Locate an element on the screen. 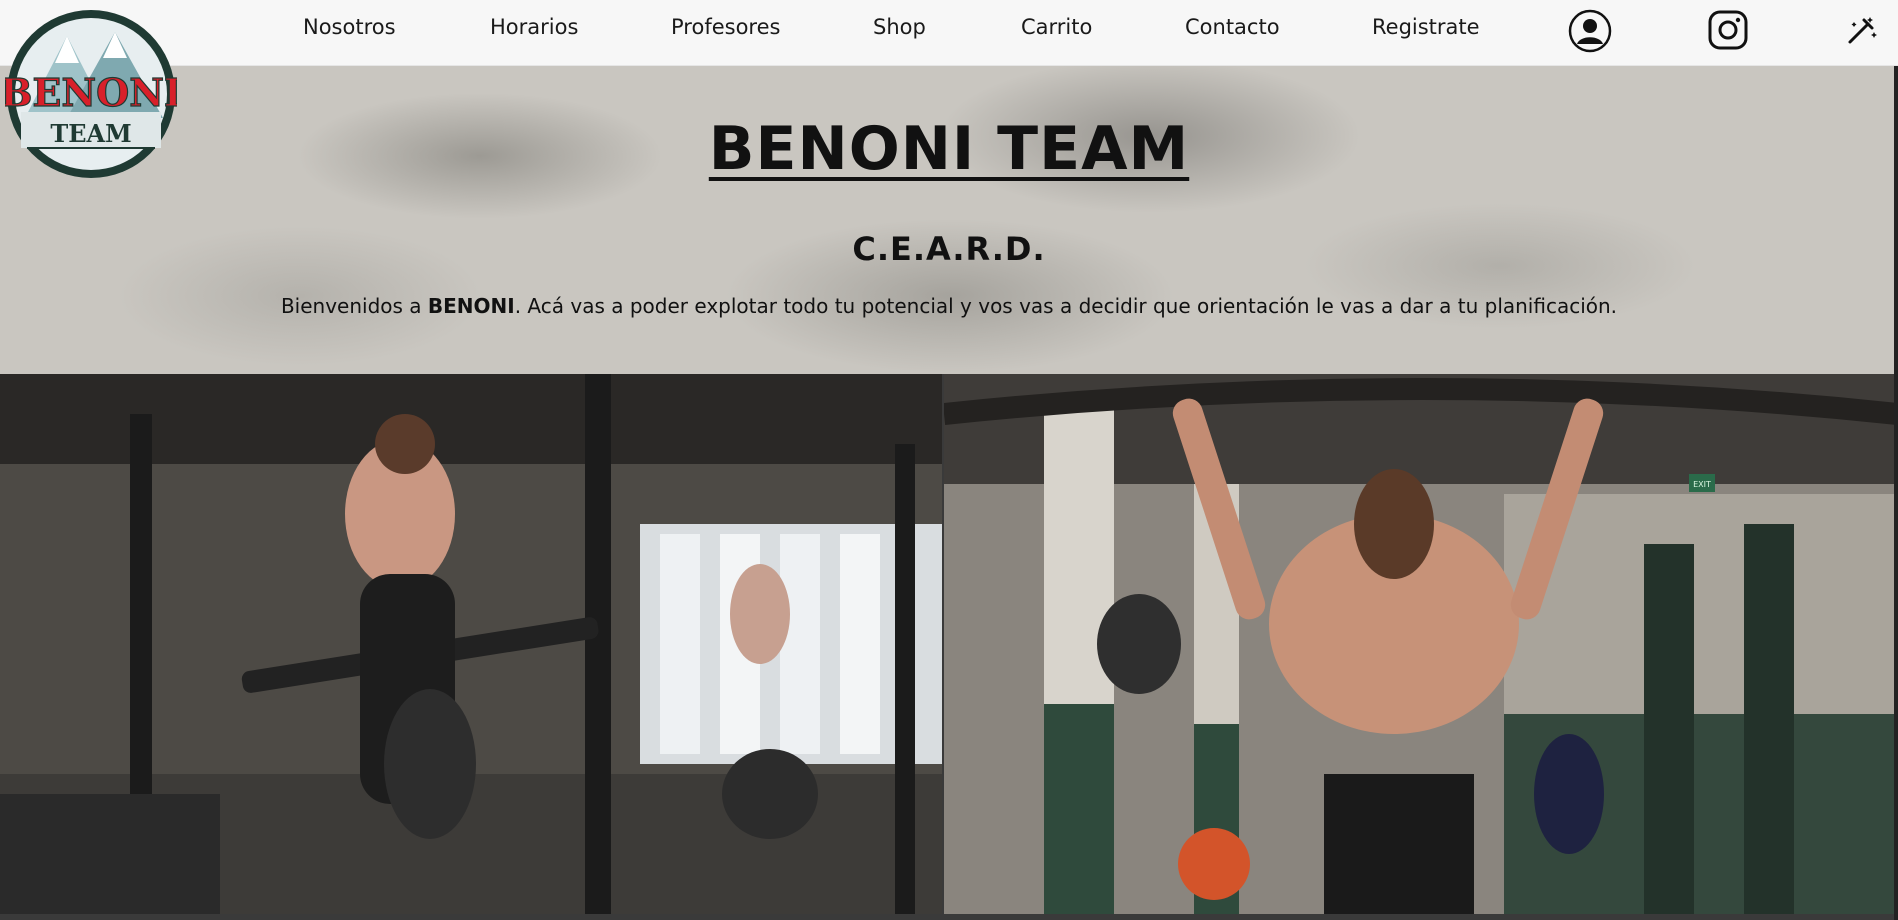  nav-contacto: Contacto is located at coordinates (1232, 27).